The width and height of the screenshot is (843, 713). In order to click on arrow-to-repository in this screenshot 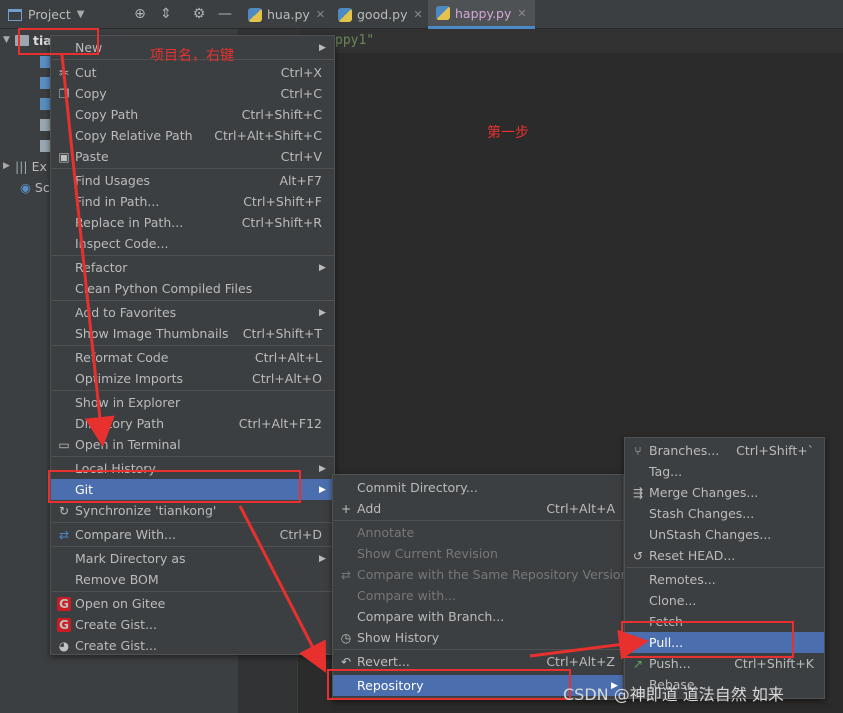, I will do `click(282, 589)`.